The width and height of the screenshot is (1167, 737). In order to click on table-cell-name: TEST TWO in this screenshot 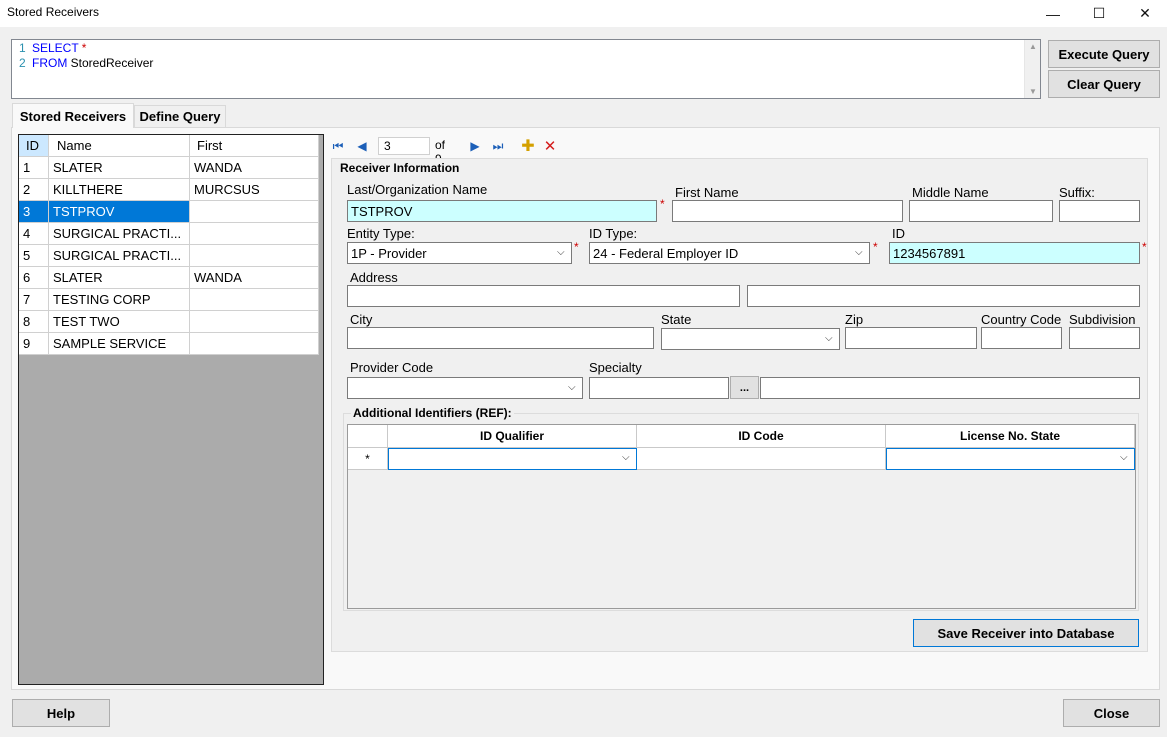, I will do `click(119, 322)`.